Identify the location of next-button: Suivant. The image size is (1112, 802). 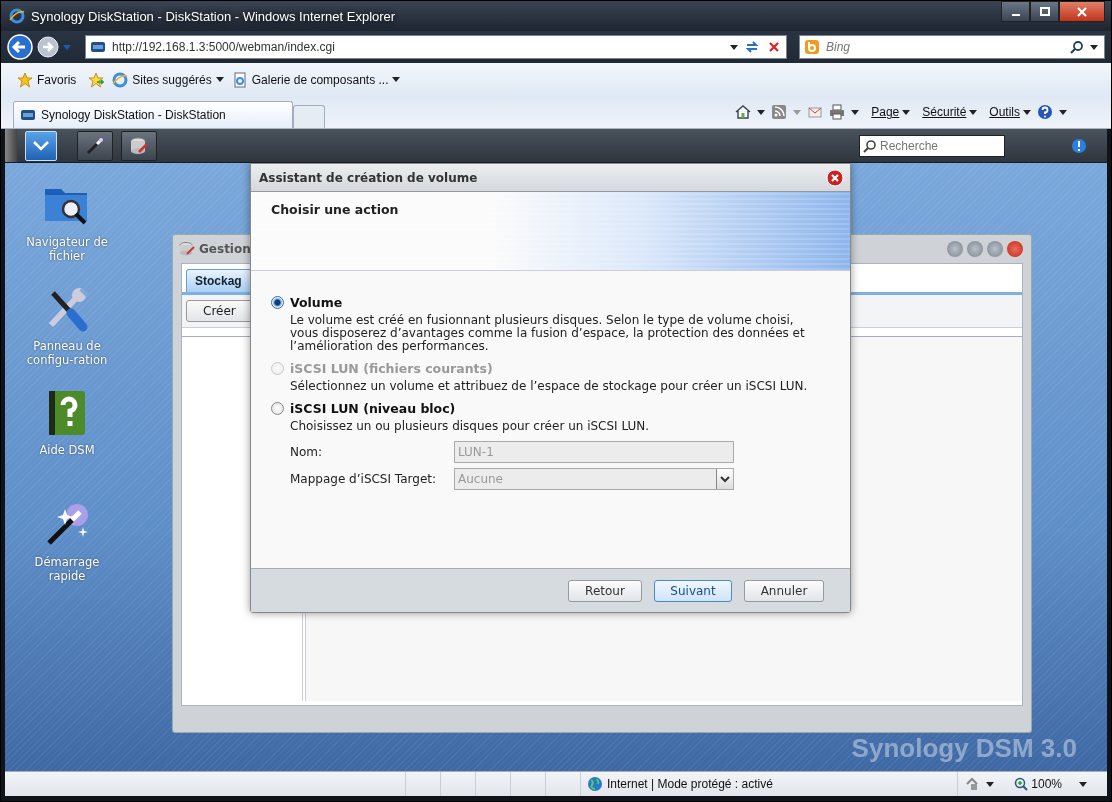
(693, 590).